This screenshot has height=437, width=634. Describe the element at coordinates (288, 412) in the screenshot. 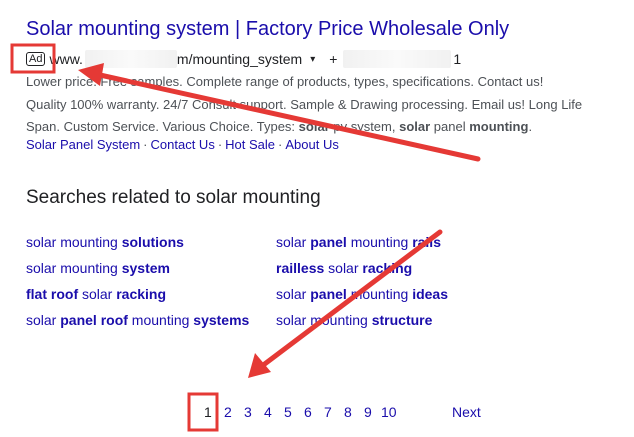

I see `page-link-5: 5` at that location.